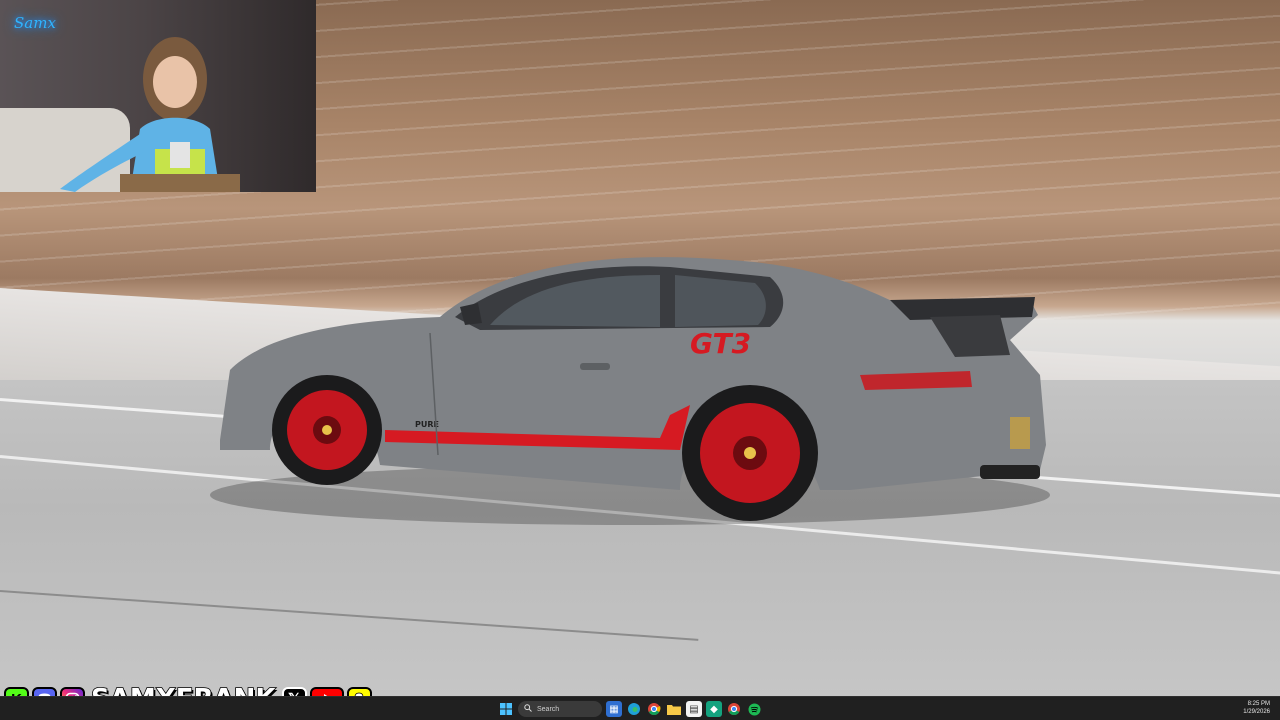  Describe the element at coordinates (674, 709) in the screenshot. I see `file-explorer-icon` at that location.